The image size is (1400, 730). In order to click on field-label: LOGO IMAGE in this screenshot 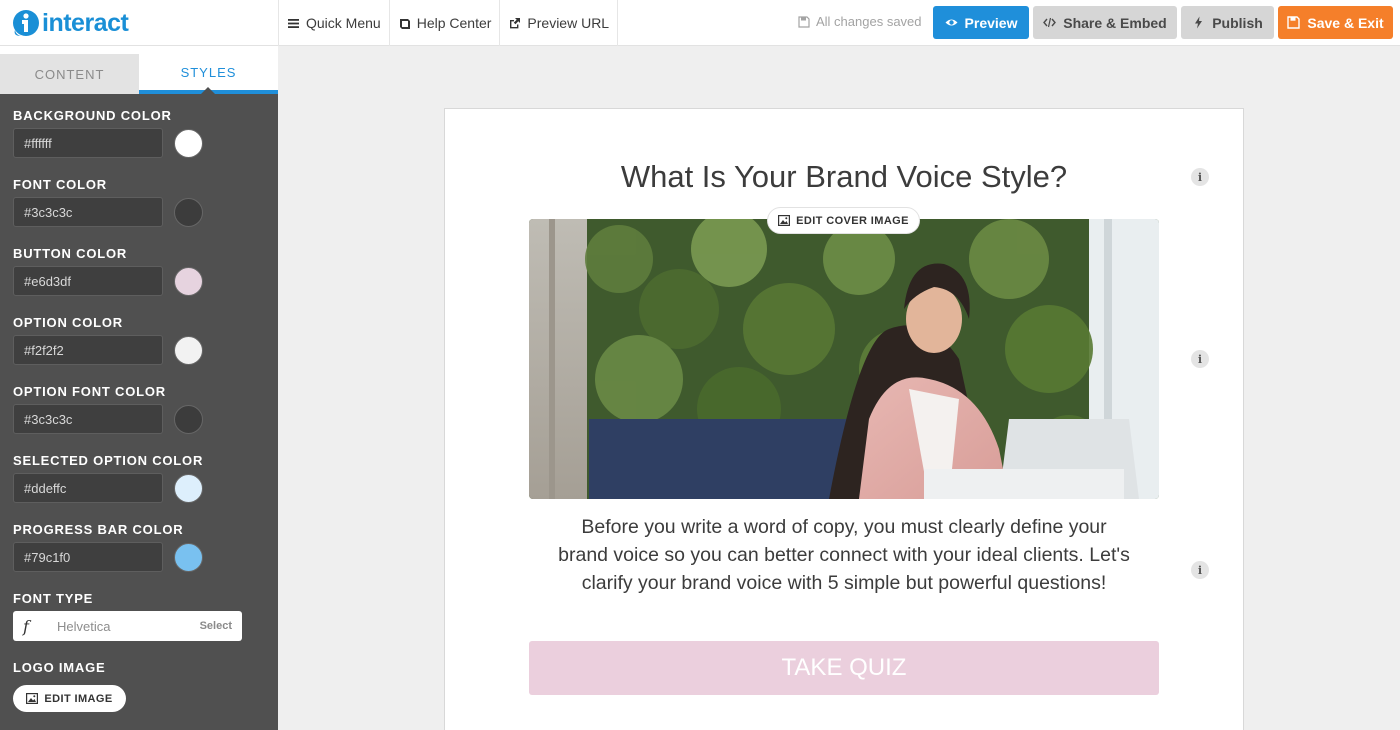, I will do `click(59, 667)`.